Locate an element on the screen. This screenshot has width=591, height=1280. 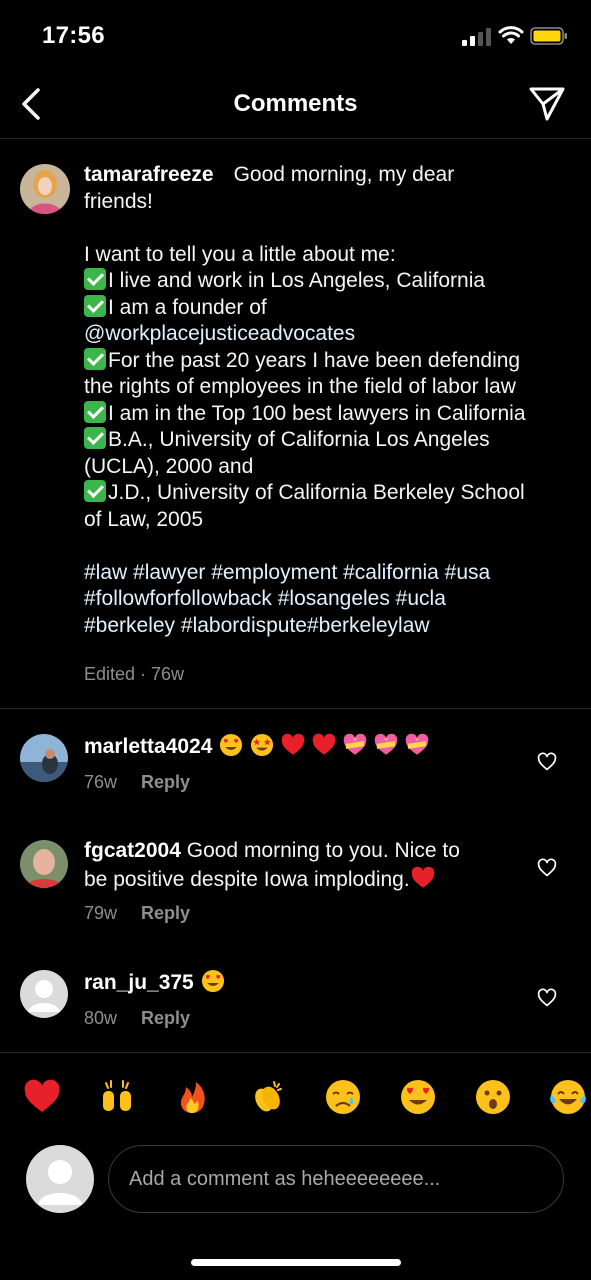
hashtag-line: #followforfollowback #losangeles #ucla is located at coordinates (329, 599).